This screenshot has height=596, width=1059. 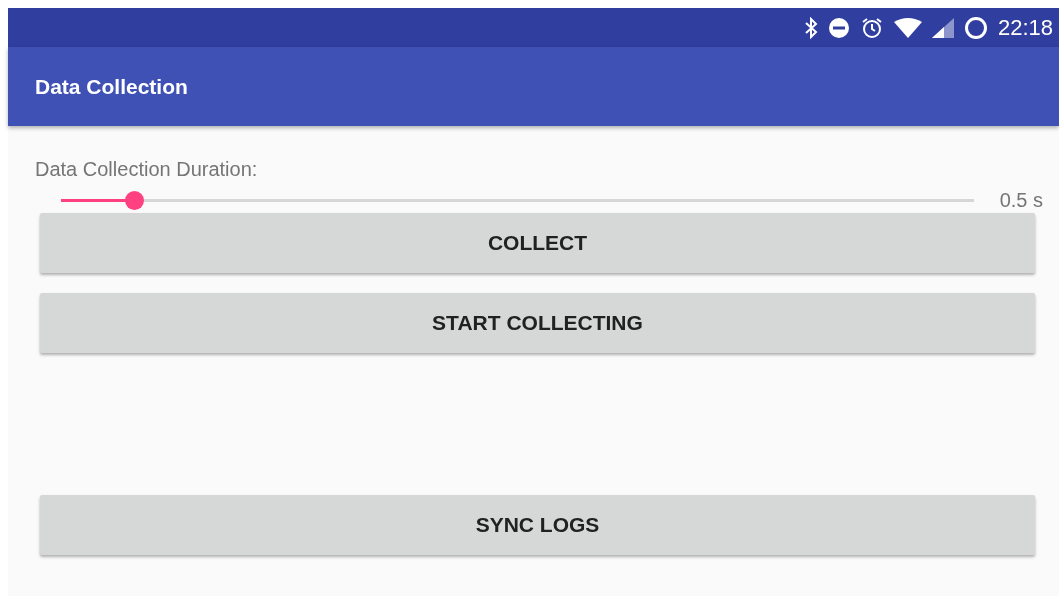 What do you see at coordinates (537, 323) in the screenshot?
I see `action-button: START COLLECTING` at bounding box center [537, 323].